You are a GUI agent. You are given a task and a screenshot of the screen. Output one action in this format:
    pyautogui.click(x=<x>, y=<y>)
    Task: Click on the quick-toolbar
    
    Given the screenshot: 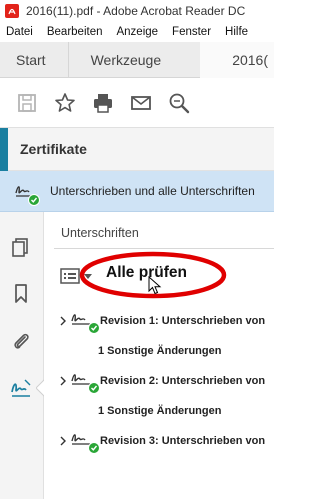 What is the action you would take?
    pyautogui.click(x=137, y=103)
    